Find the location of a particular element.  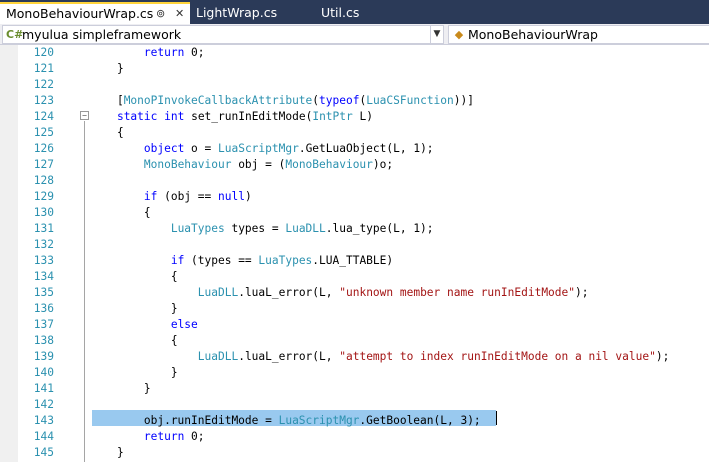

code-token: ); is located at coordinates (662, 356).